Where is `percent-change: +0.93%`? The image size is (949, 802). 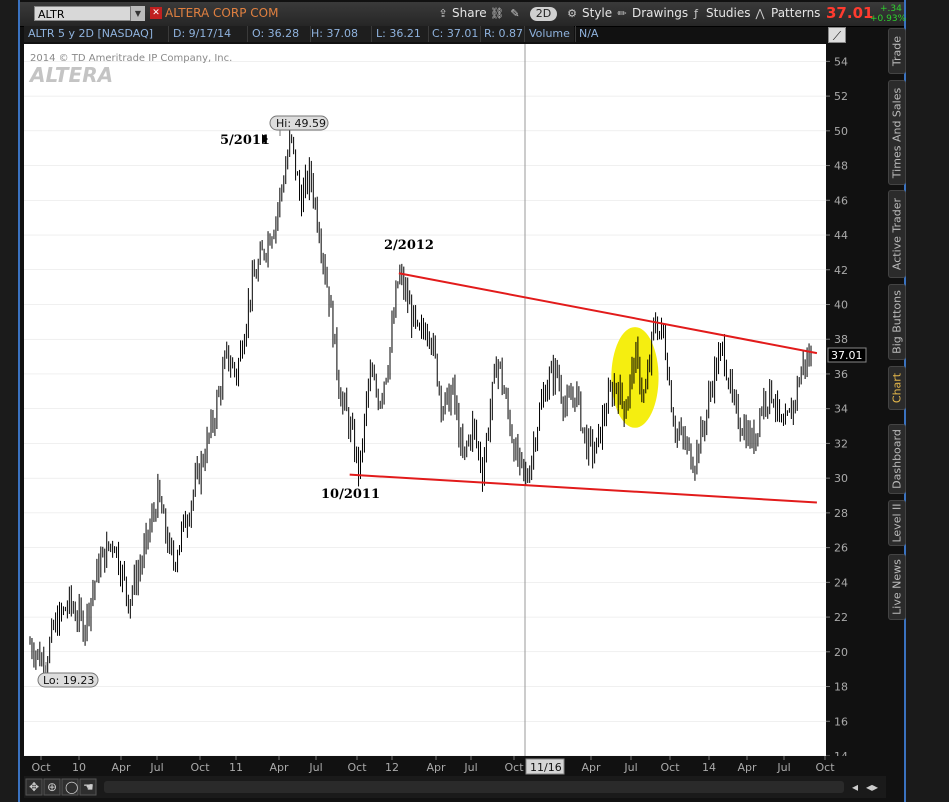 percent-change: +0.93% is located at coordinates (888, 19).